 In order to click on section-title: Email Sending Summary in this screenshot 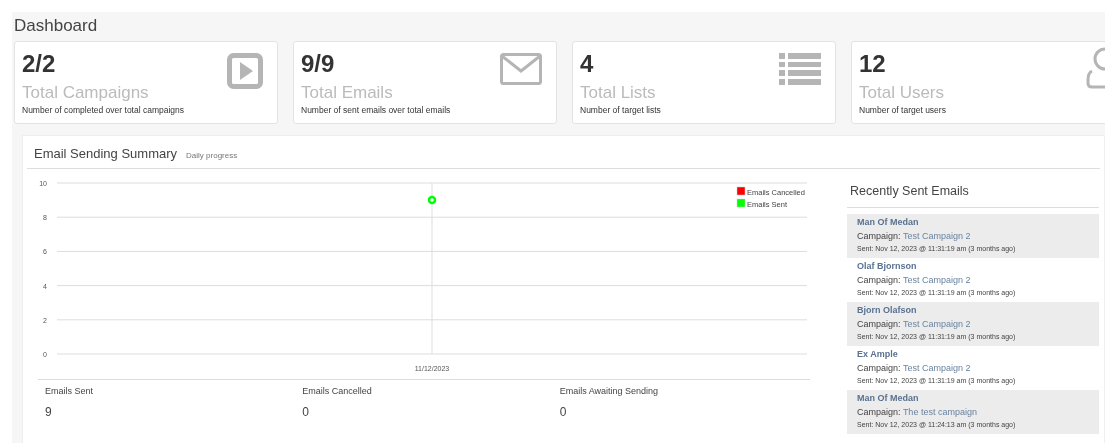, I will do `click(106, 153)`.